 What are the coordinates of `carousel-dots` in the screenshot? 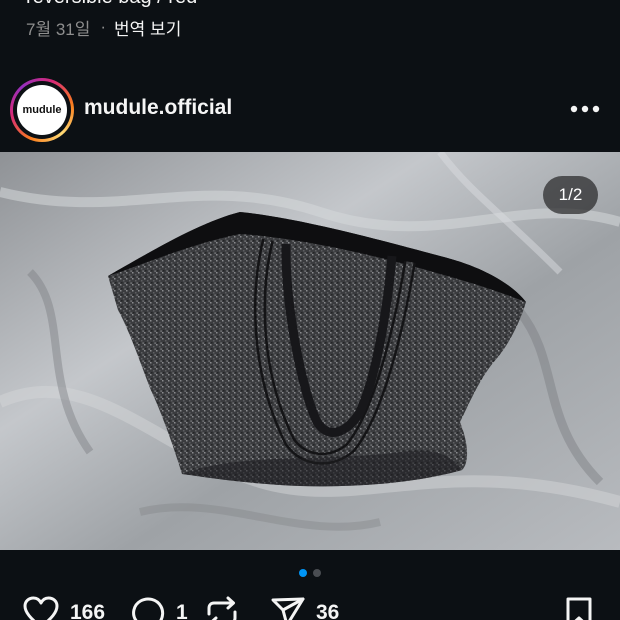 It's located at (310, 574).